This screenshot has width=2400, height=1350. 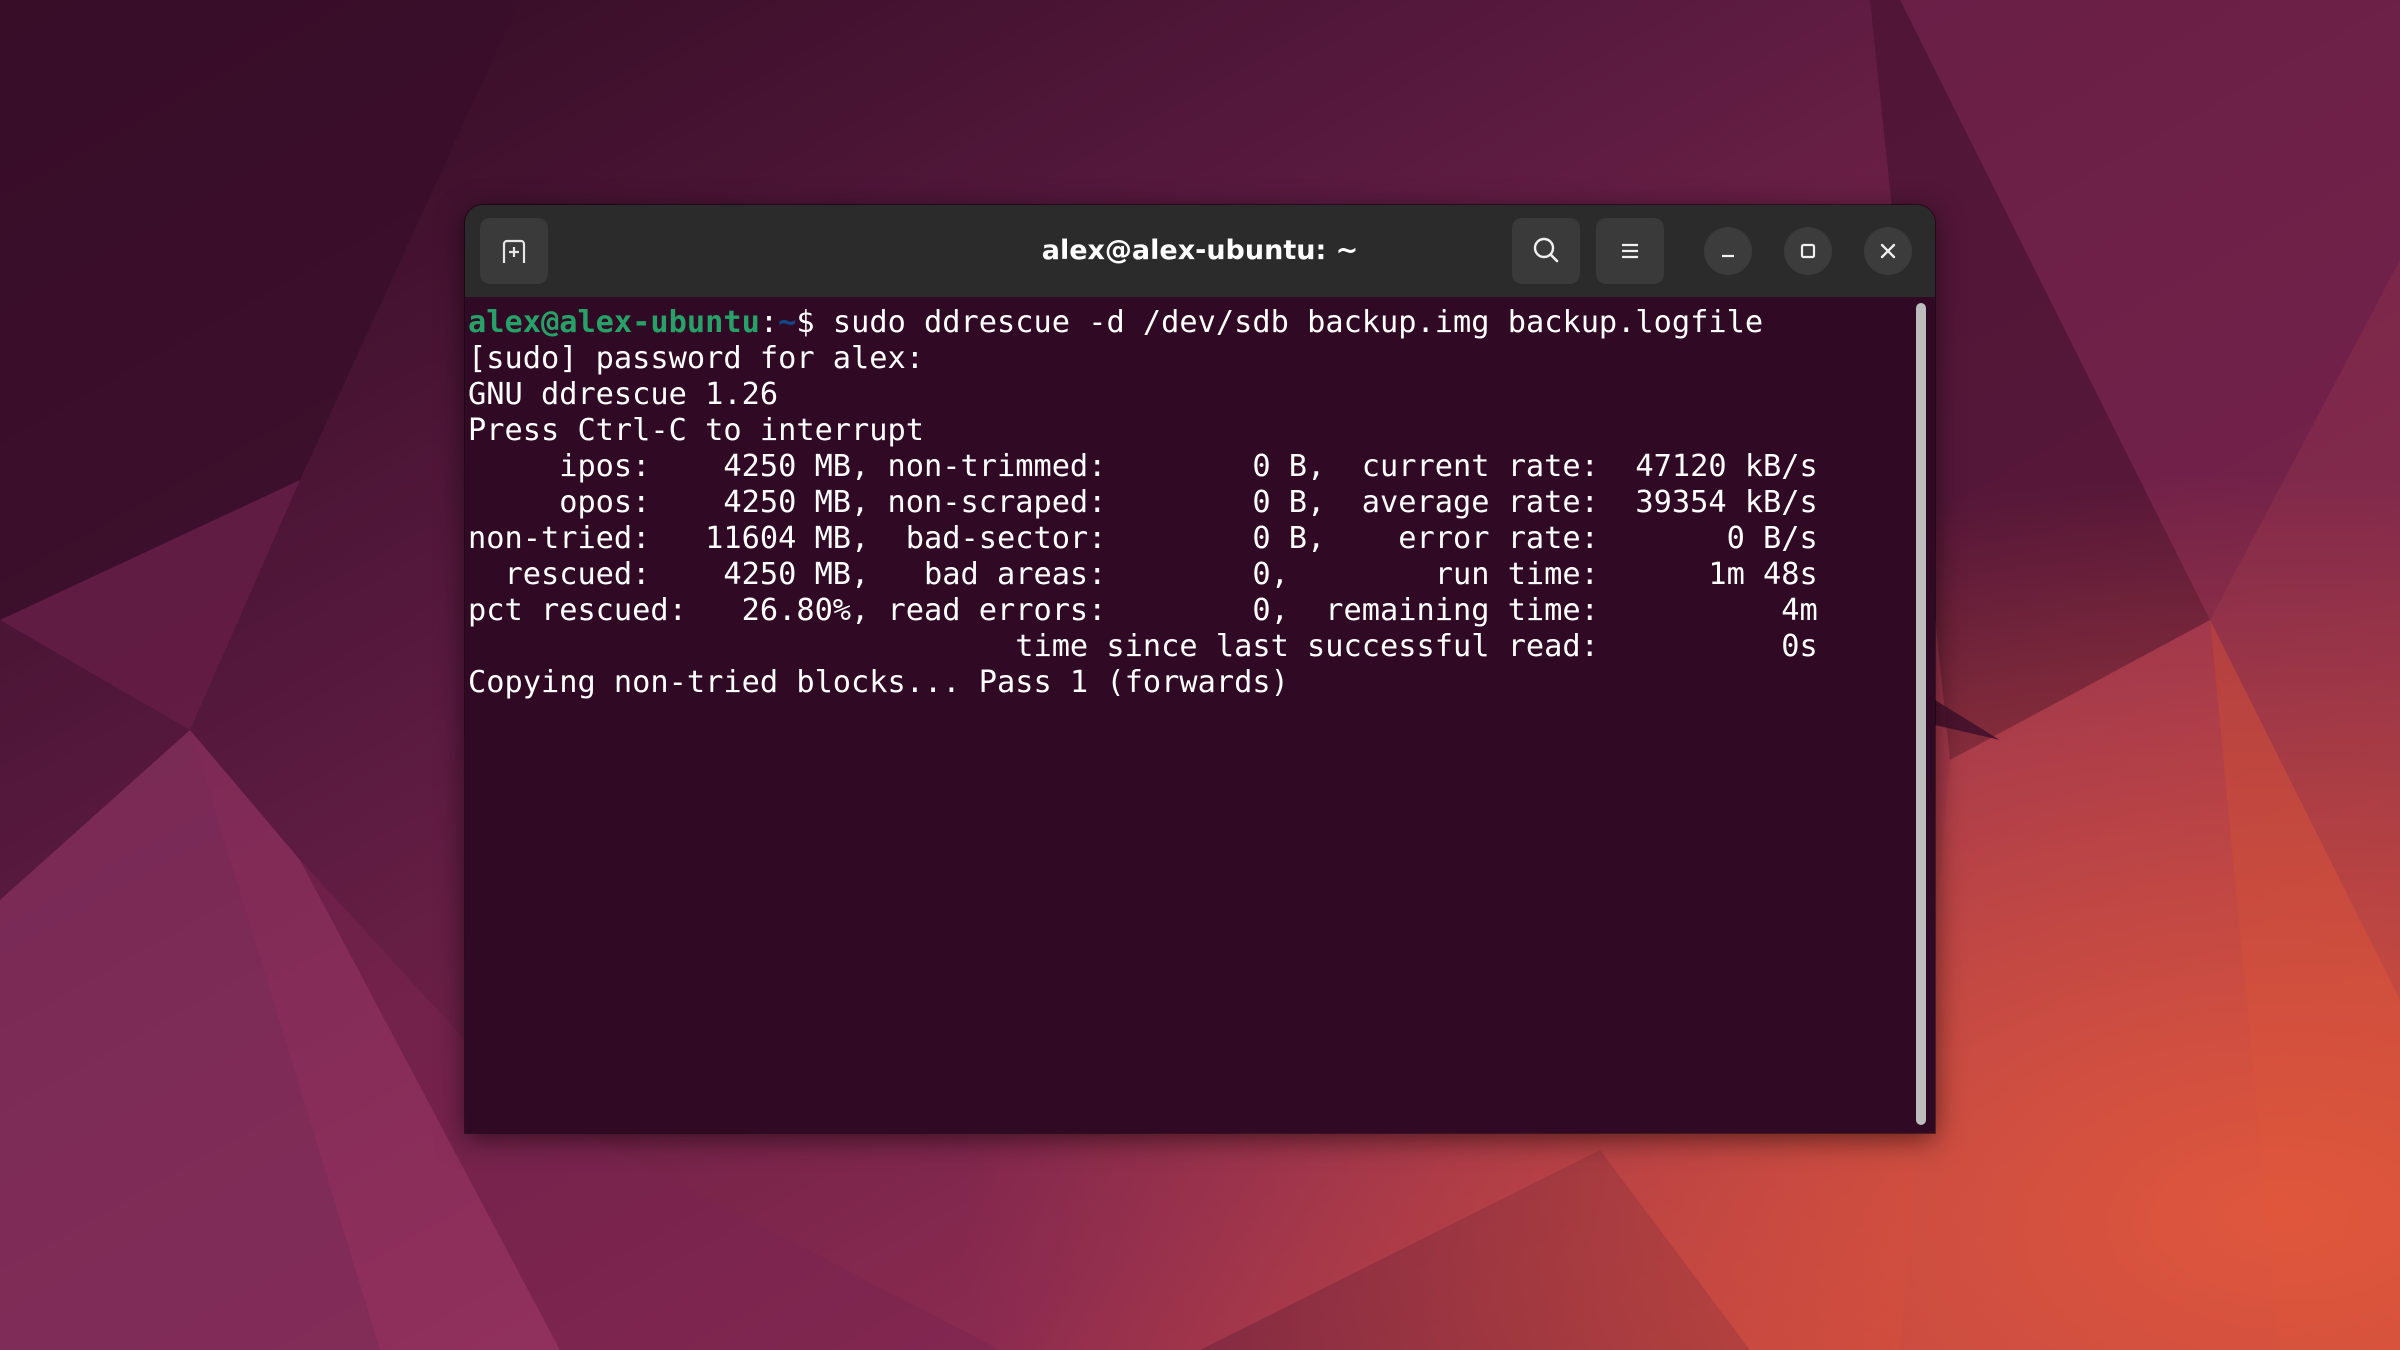 I want to click on search-icon, so click(x=1546, y=250).